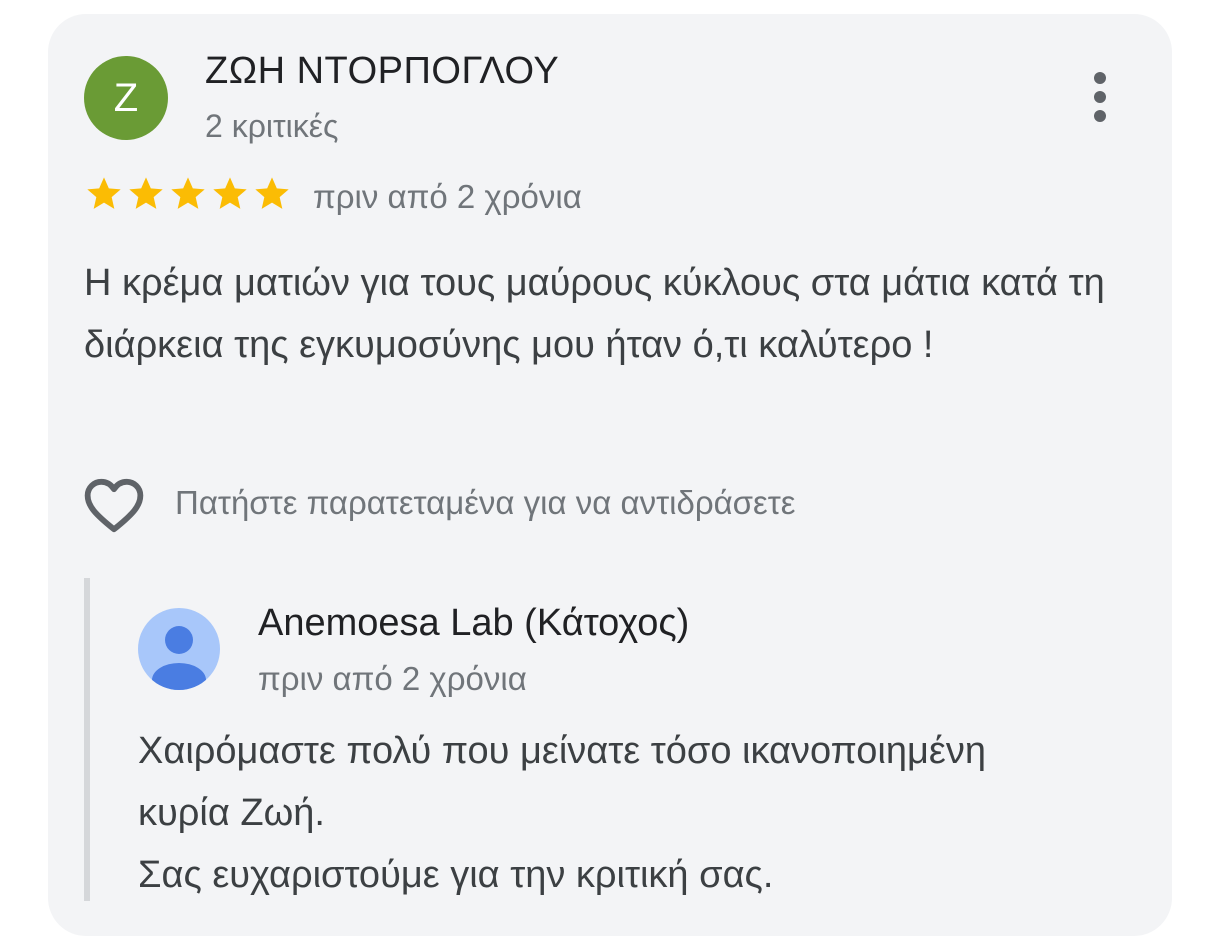  Describe the element at coordinates (456, 875) in the screenshot. I see `reply-line: Σας ευχαριστούμε για την κριτική σας.` at that location.